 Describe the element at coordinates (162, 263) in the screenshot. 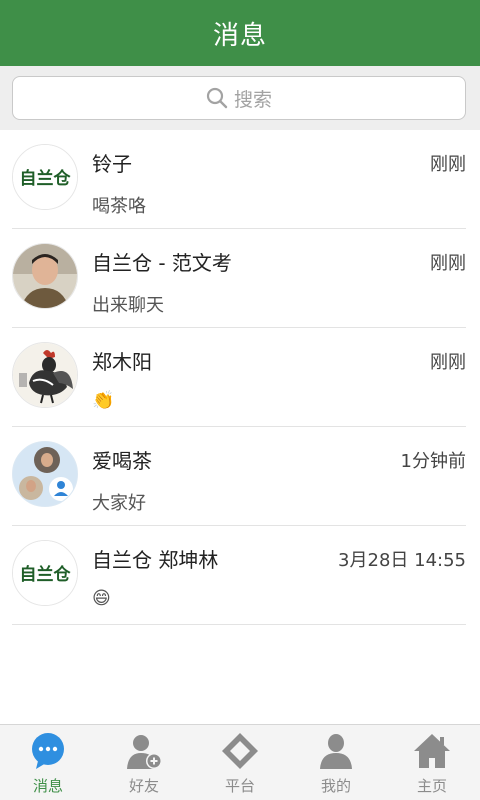

I see `conversation-name: 自兰仓 - 范文考` at that location.